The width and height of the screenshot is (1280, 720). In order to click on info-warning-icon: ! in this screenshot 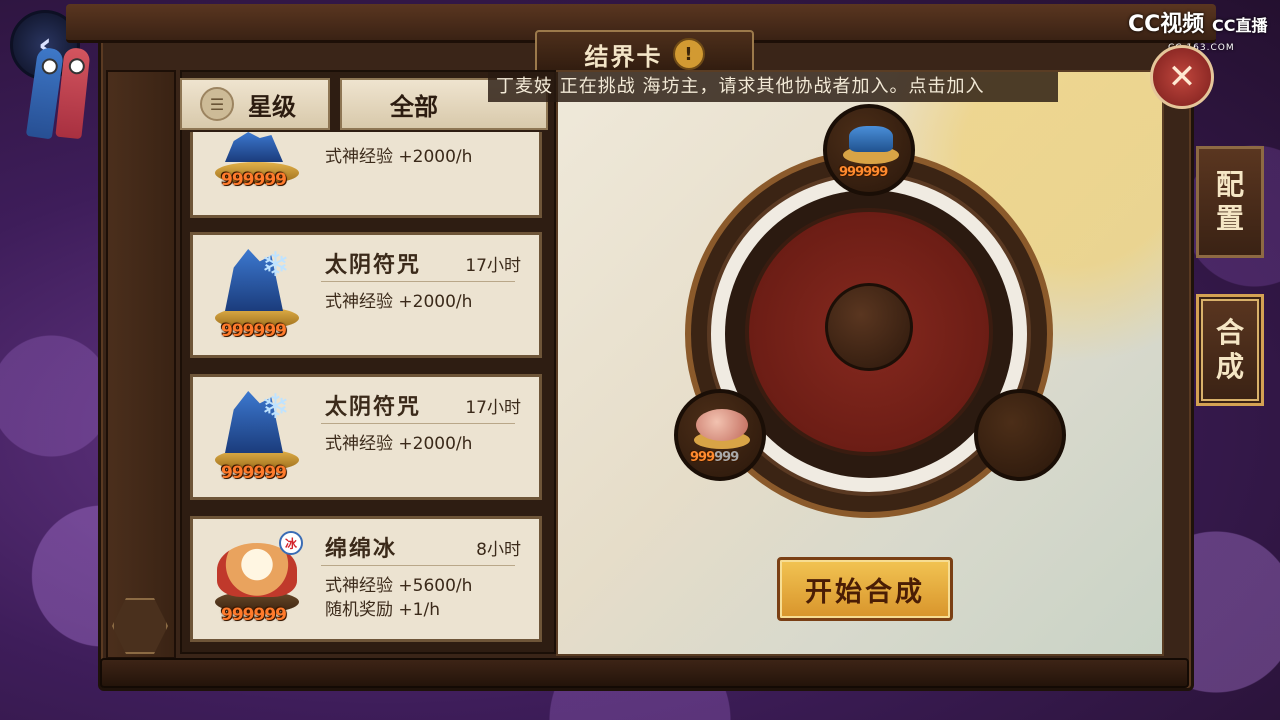, I will do `click(688, 54)`.